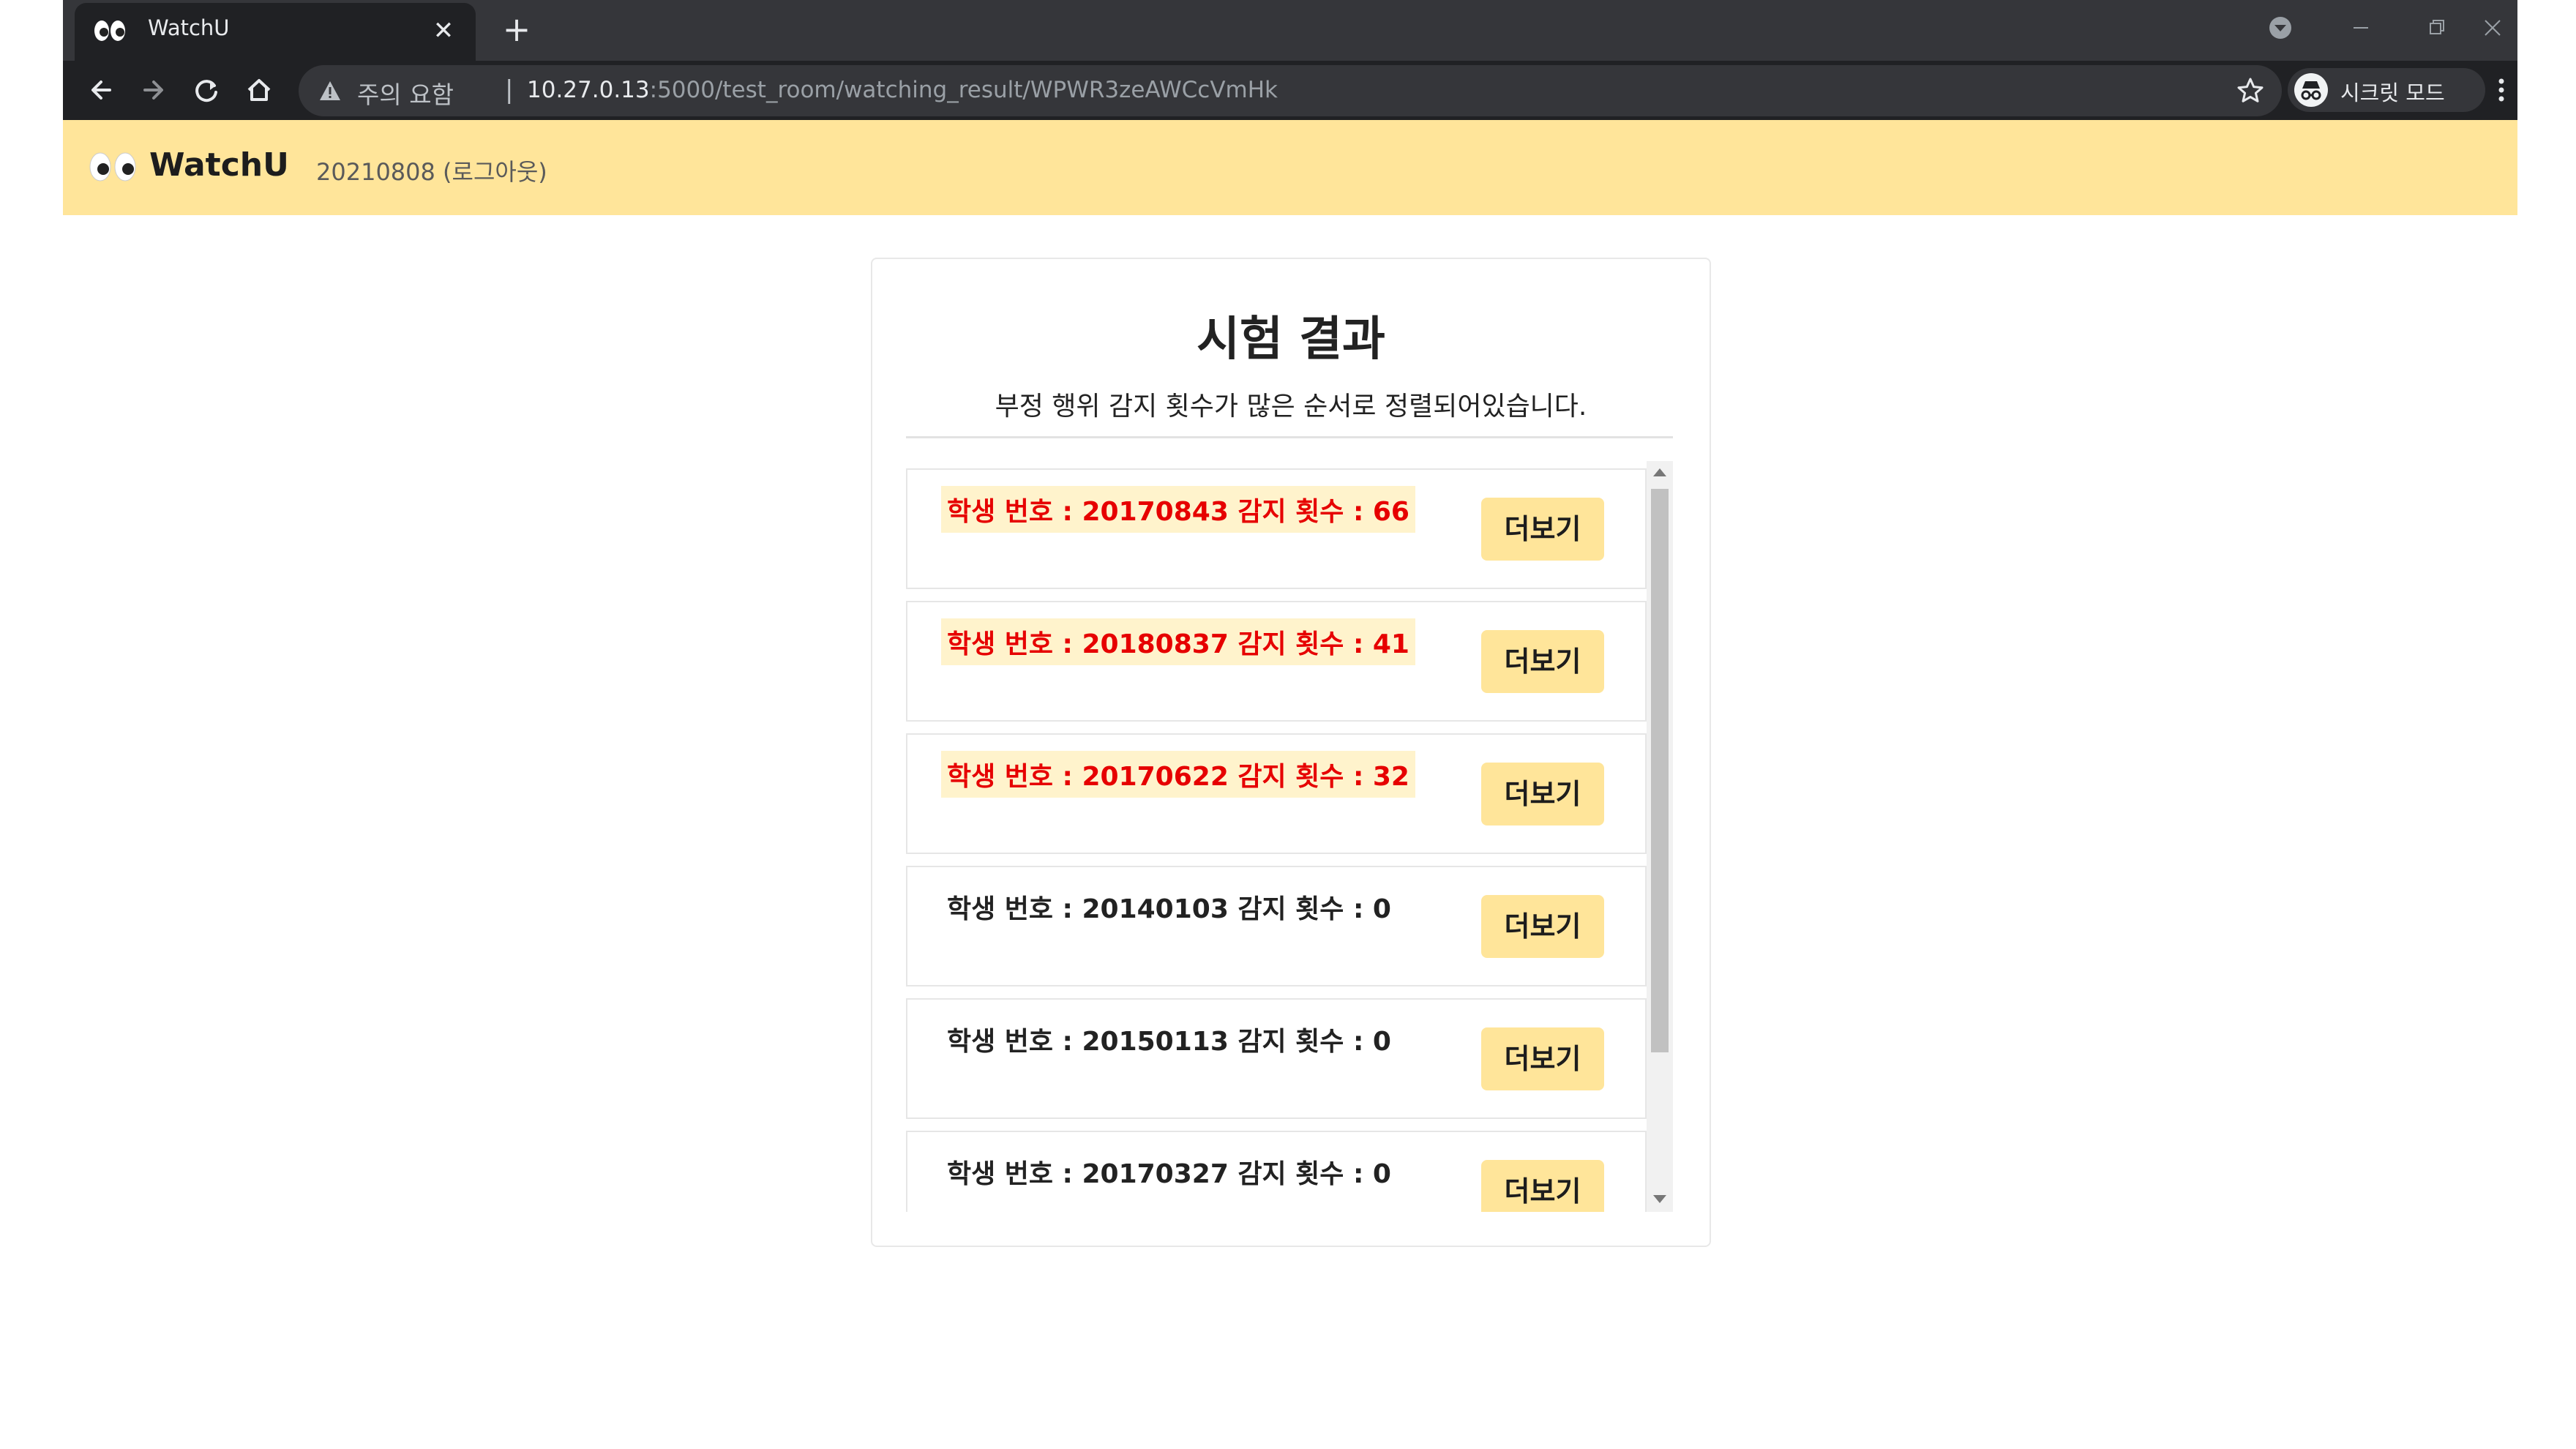 This screenshot has width=2576, height=1449. I want to click on close-window-icon, so click(2493, 27).